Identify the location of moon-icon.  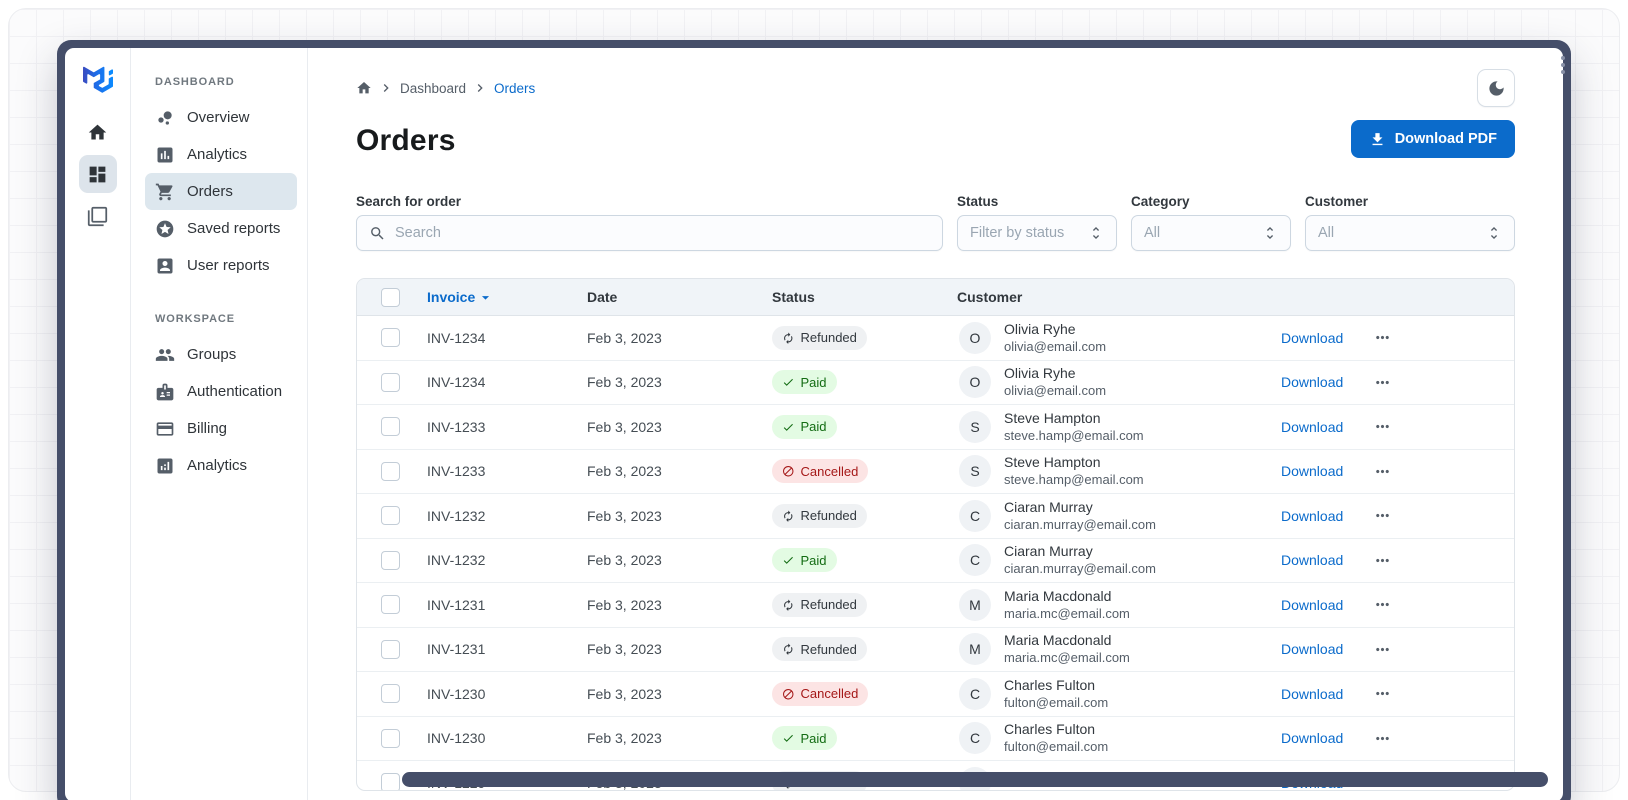
(1496, 88).